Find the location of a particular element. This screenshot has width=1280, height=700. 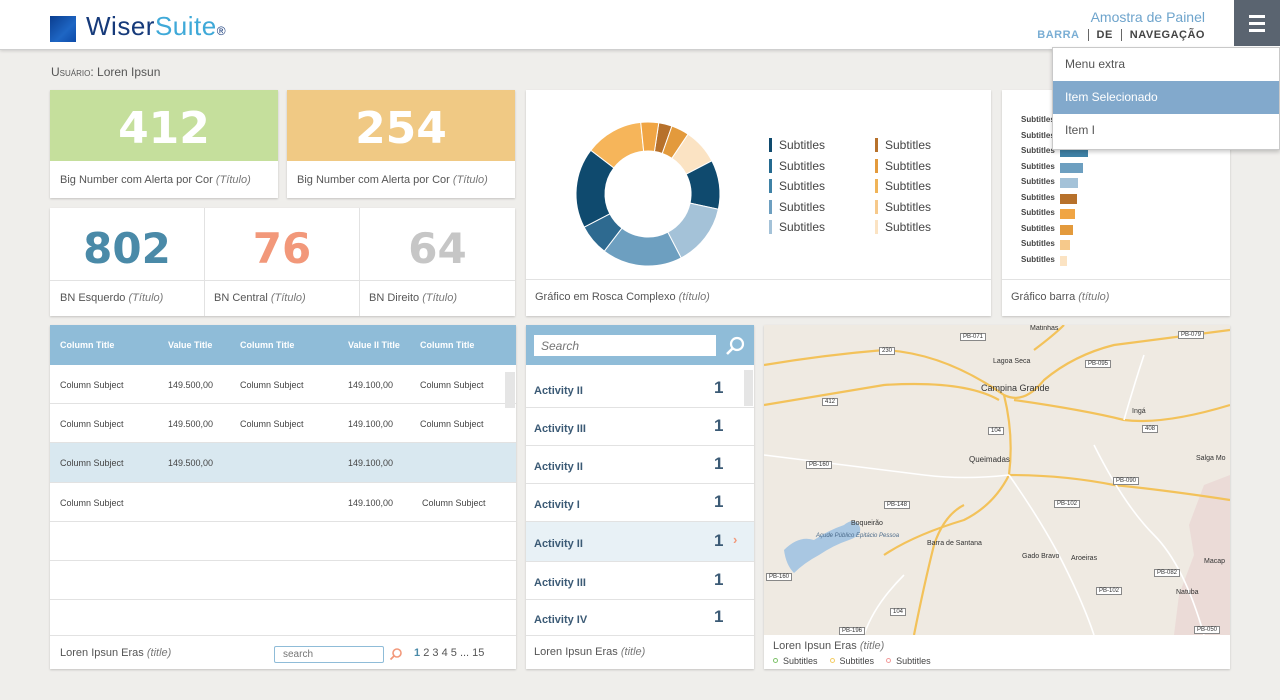

activity-name: Activity III is located at coordinates (560, 583).